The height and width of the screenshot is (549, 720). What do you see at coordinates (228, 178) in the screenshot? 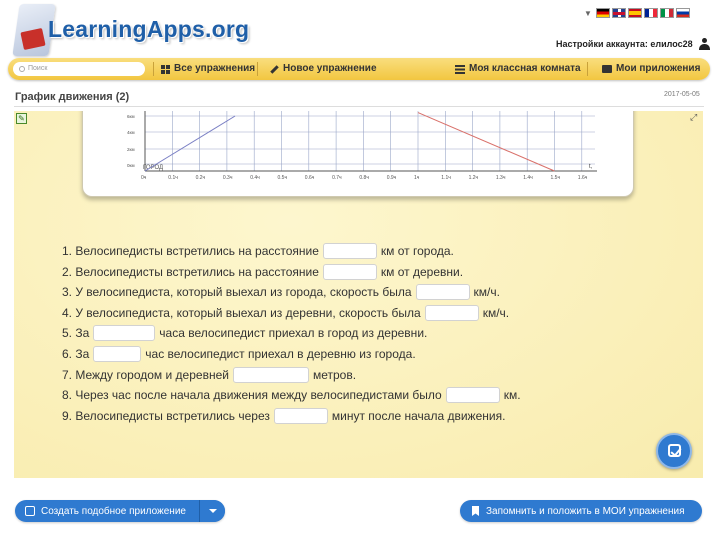
I see `chart-x-tick-label: 0.3ч` at bounding box center [228, 178].